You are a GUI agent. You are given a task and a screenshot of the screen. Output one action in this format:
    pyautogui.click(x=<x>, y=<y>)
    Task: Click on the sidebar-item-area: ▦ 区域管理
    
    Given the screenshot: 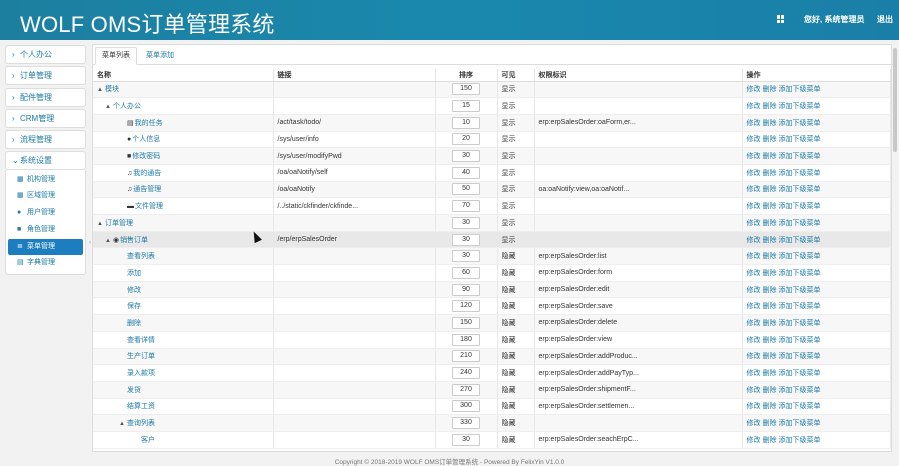 What is the action you would take?
    pyautogui.click(x=45, y=197)
    